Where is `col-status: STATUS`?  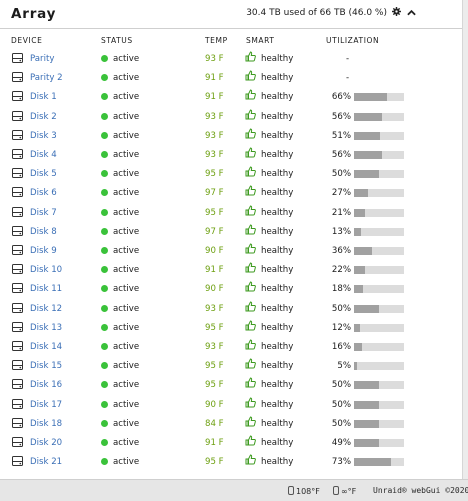 col-status: STATUS is located at coordinates (117, 40).